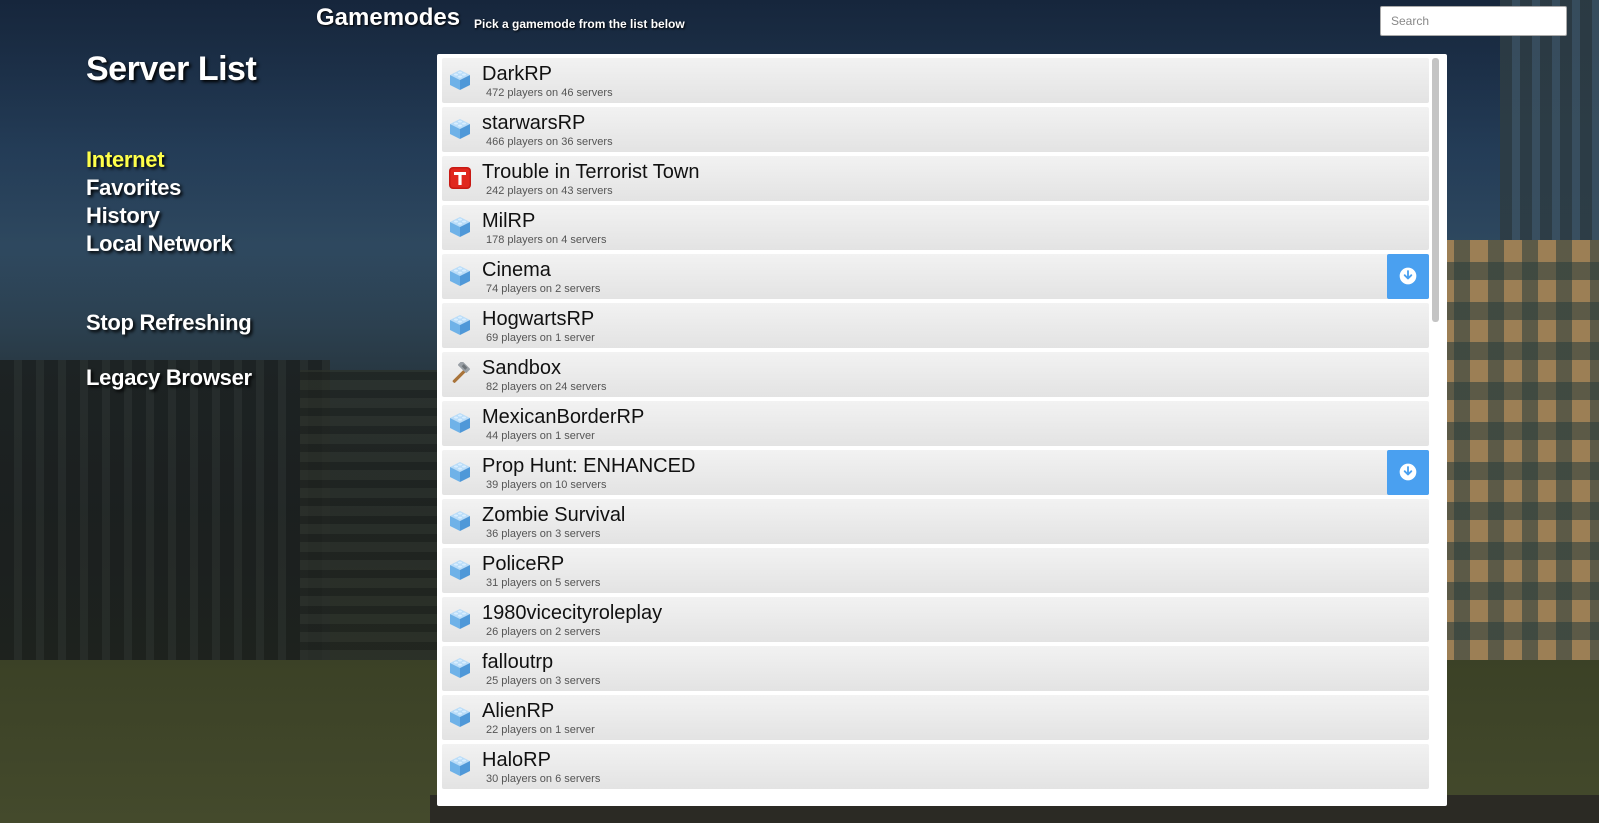 This screenshot has height=823, width=1599. What do you see at coordinates (169, 323) in the screenshot?
I see `stop-refreshing-button: Stop Refreshing` at bounding box center [169, 323].